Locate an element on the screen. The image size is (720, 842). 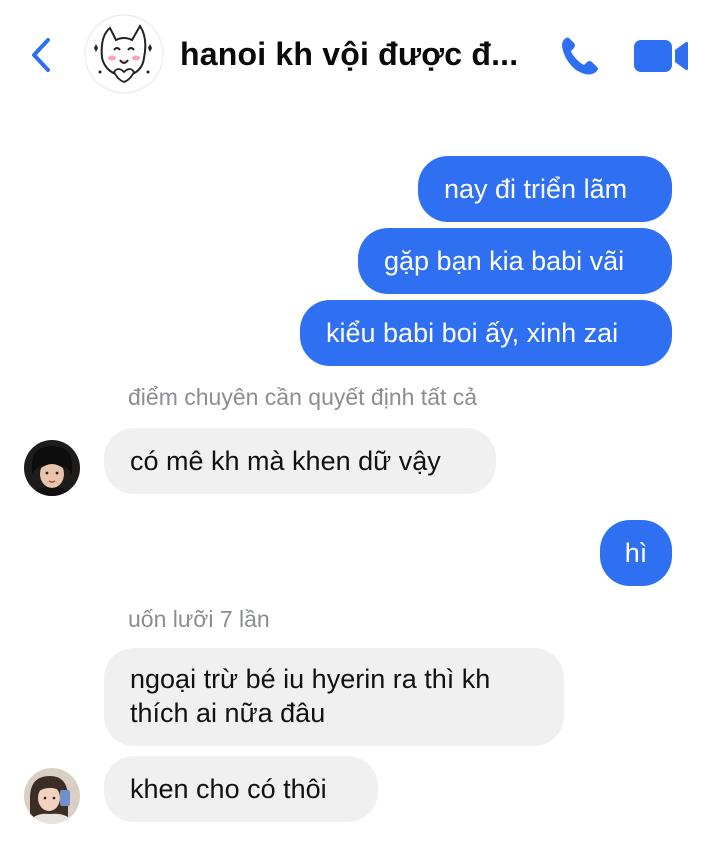
outgoing-message: hì is located at coordinates (636, 553).